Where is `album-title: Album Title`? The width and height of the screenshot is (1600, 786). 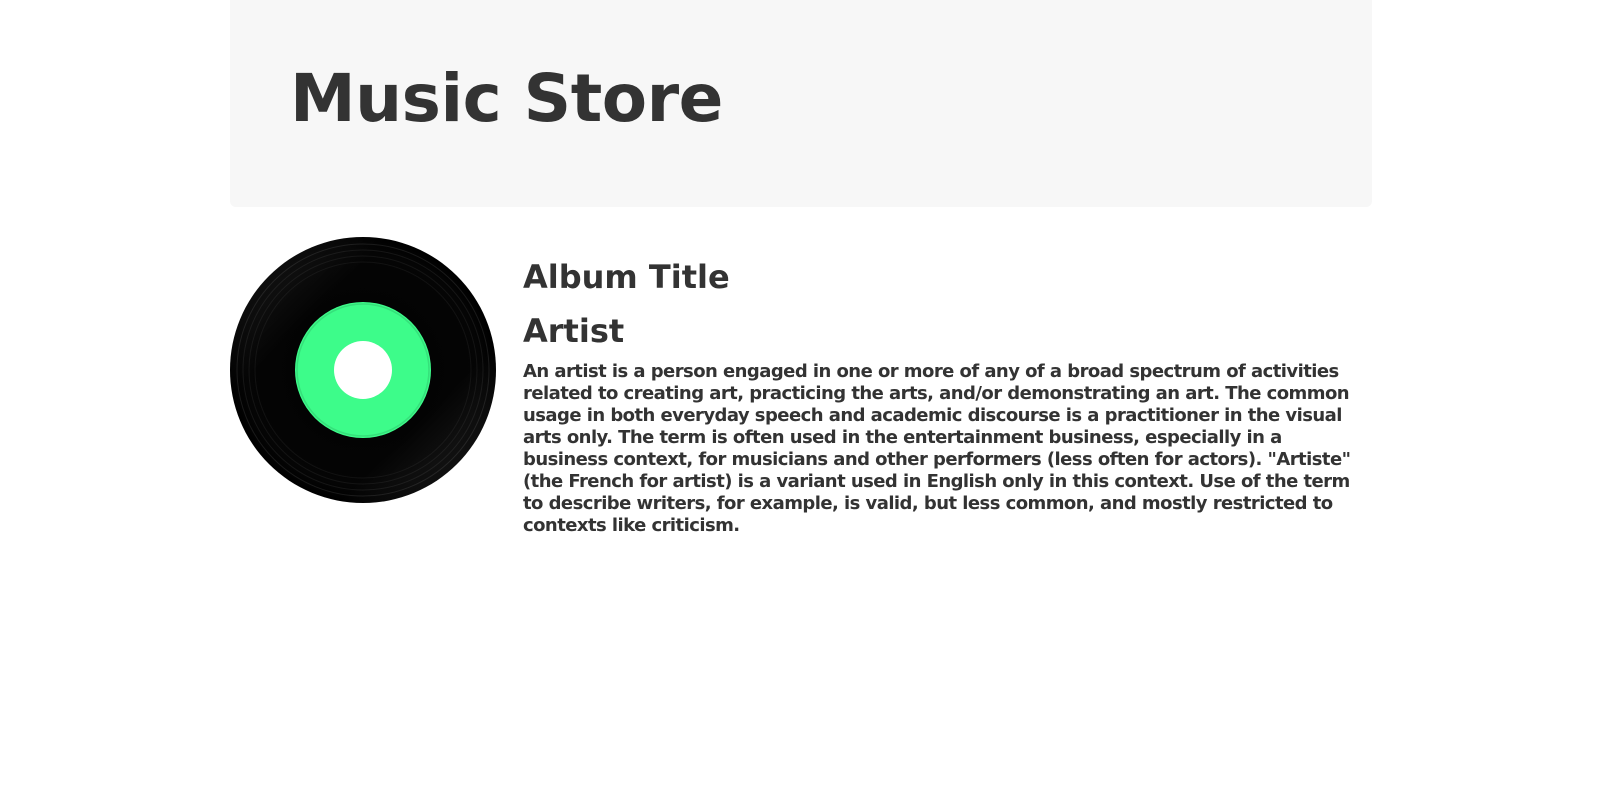 album-title: Album Title is located at coordinates (626, 277).